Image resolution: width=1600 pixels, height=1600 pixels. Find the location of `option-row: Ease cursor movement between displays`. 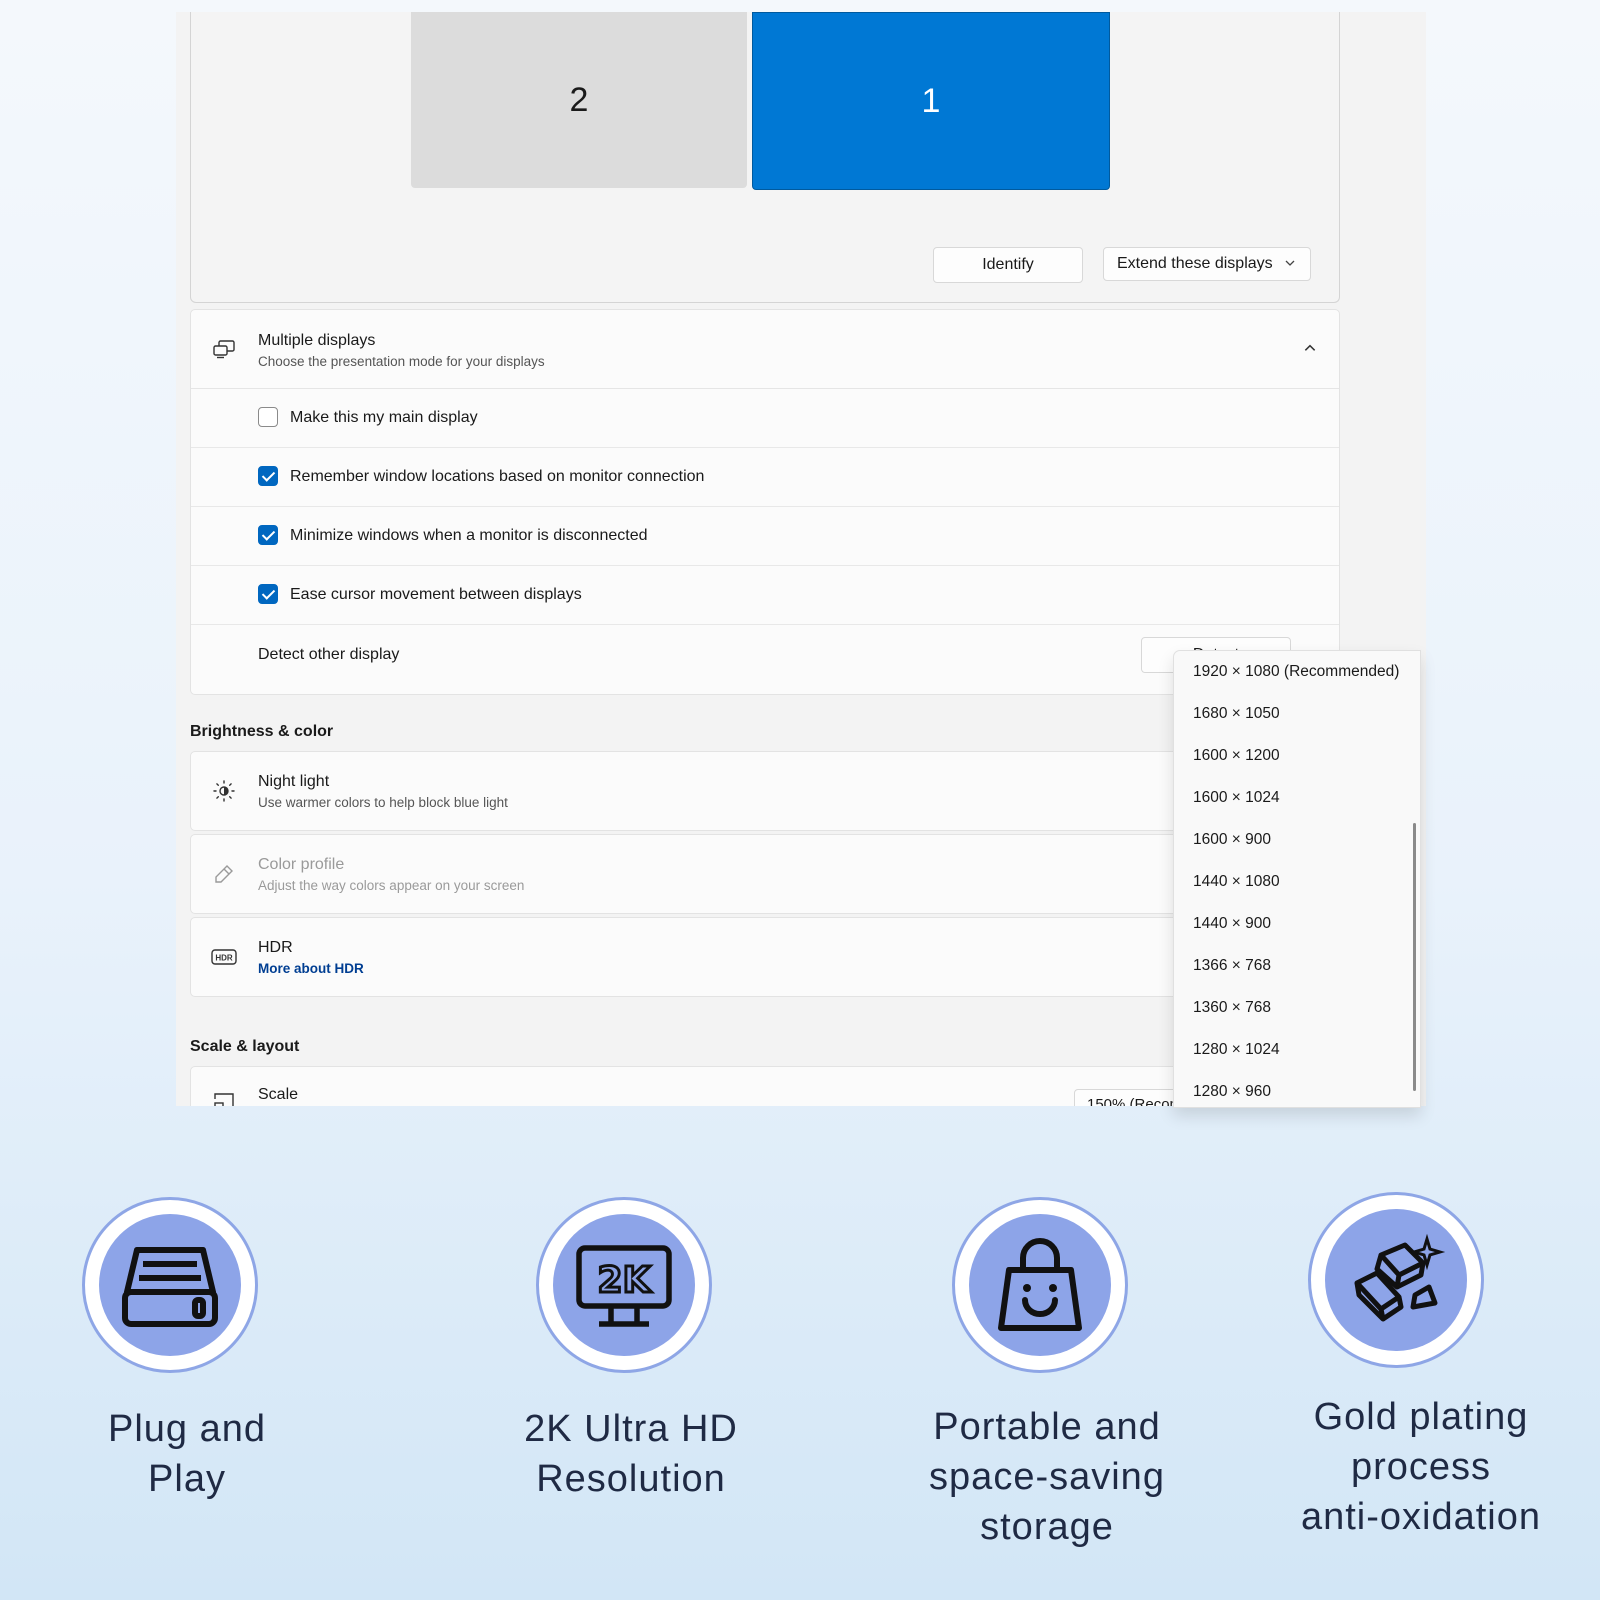

option-row: Ease cursor movement between displays is located at coordinates (765, 595).